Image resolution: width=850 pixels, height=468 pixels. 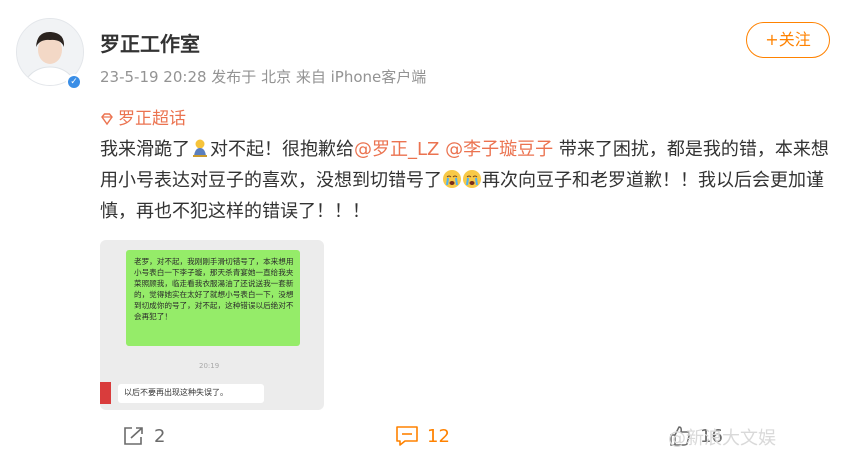 I want to click on kneel-emoji, so click(x=200, y=148).